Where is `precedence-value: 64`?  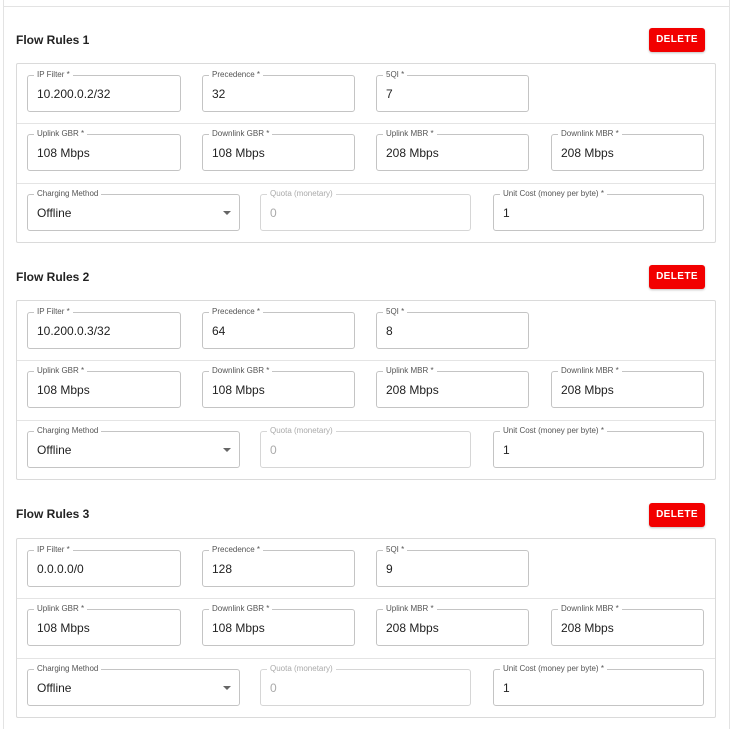
precedence-value: 64 is located at coordinates (219, 331).